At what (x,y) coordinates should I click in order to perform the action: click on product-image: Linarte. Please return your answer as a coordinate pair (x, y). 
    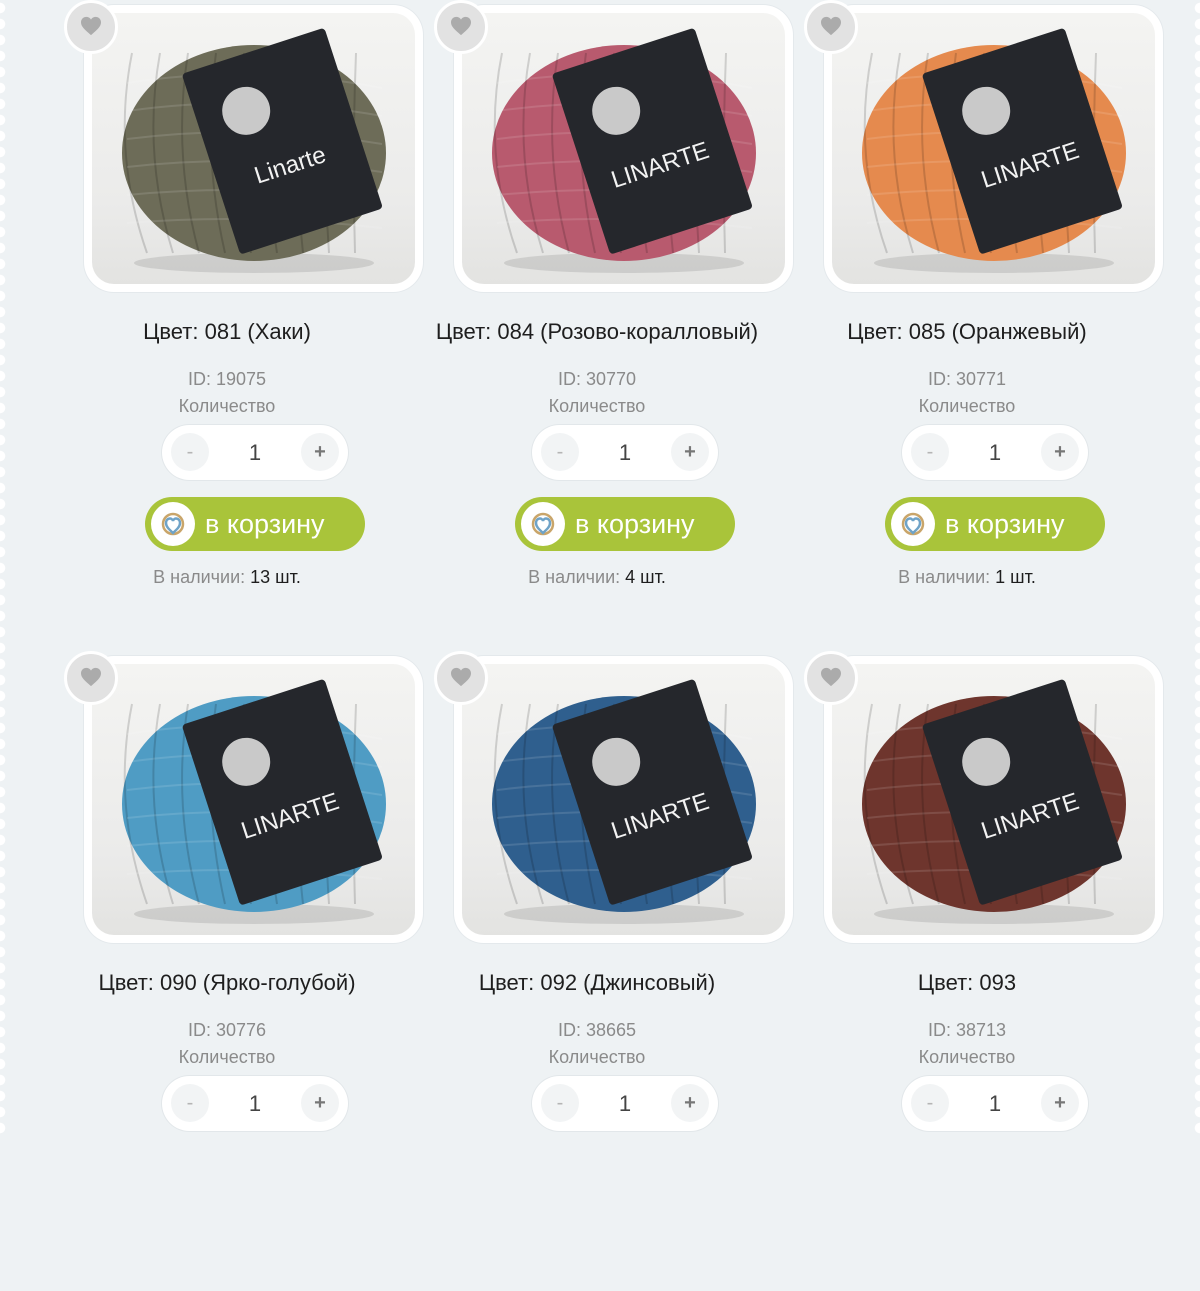
    Looking at the image, I should click on (253, 148).